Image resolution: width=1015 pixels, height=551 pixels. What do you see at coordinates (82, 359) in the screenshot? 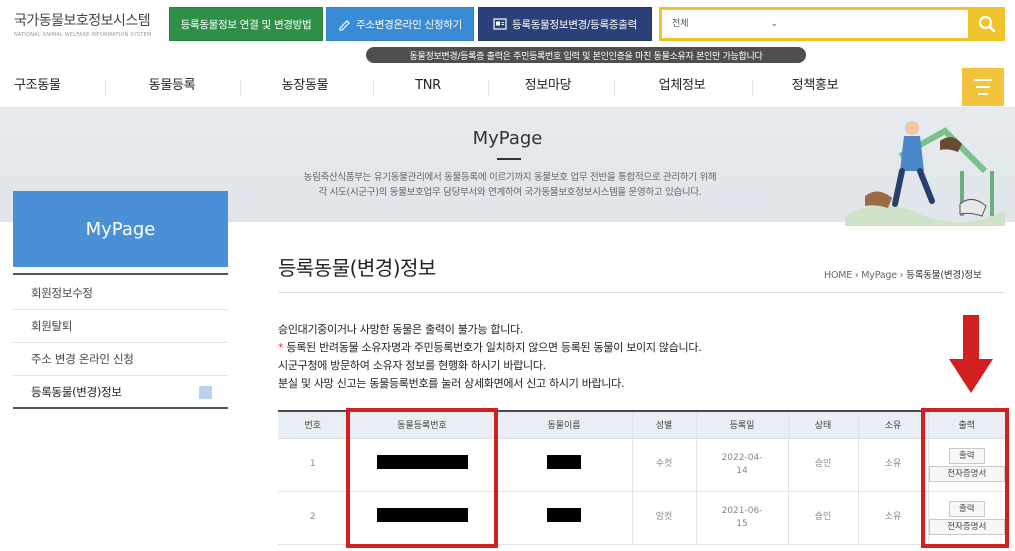
I see `sidebar-item-label: 주소 변경 온라인 신청` at bounding box center [82, 359].